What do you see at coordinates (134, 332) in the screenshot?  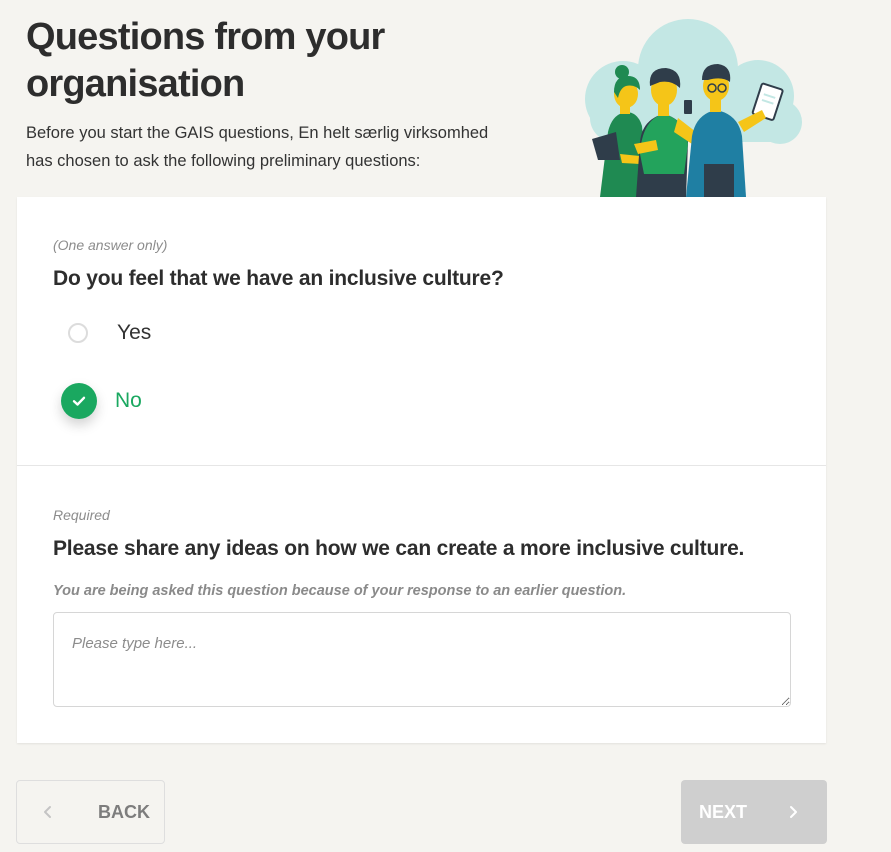 I see `option-yes-label: Yes` at bounding box center [134, 332].